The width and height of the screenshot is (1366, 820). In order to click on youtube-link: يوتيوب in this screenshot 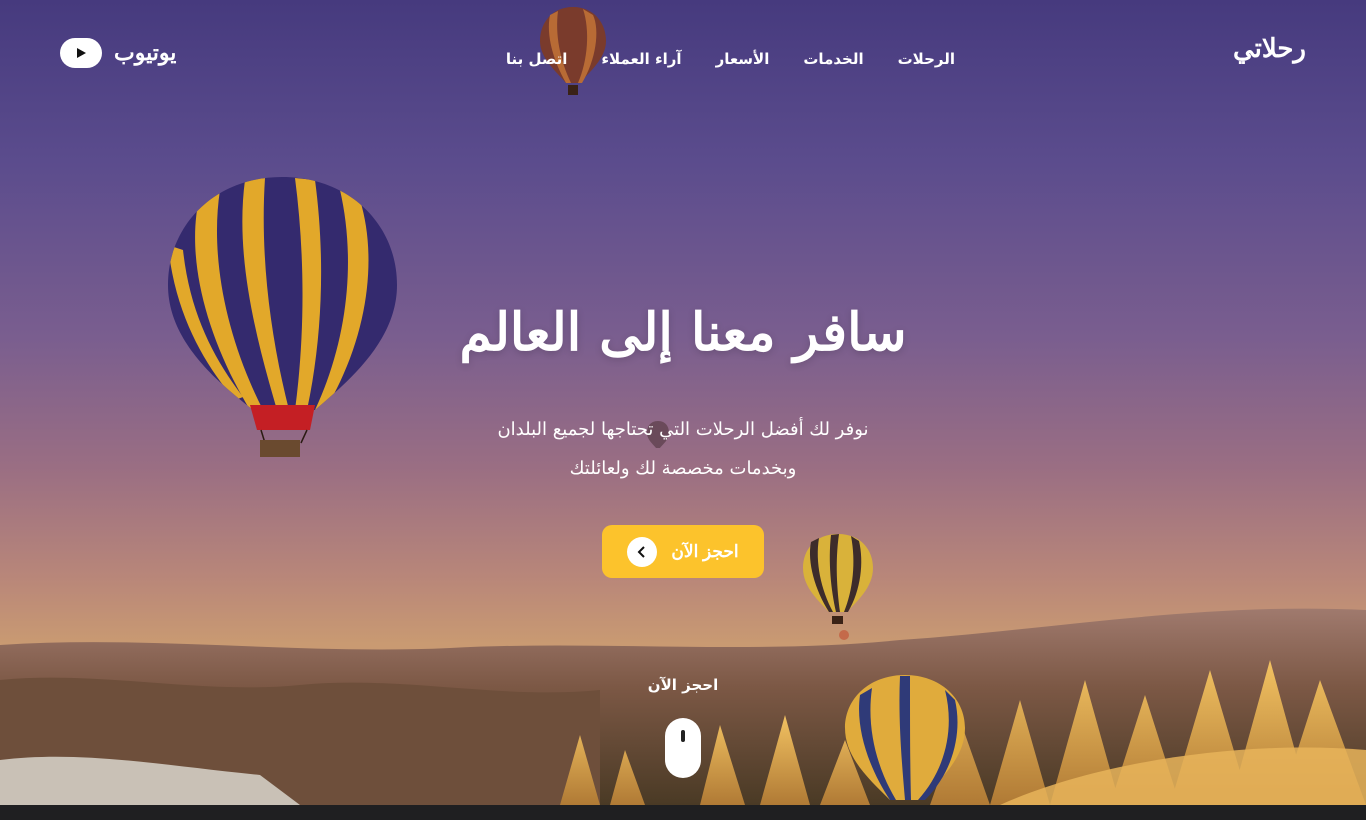, I will do `click(118, 53)`.